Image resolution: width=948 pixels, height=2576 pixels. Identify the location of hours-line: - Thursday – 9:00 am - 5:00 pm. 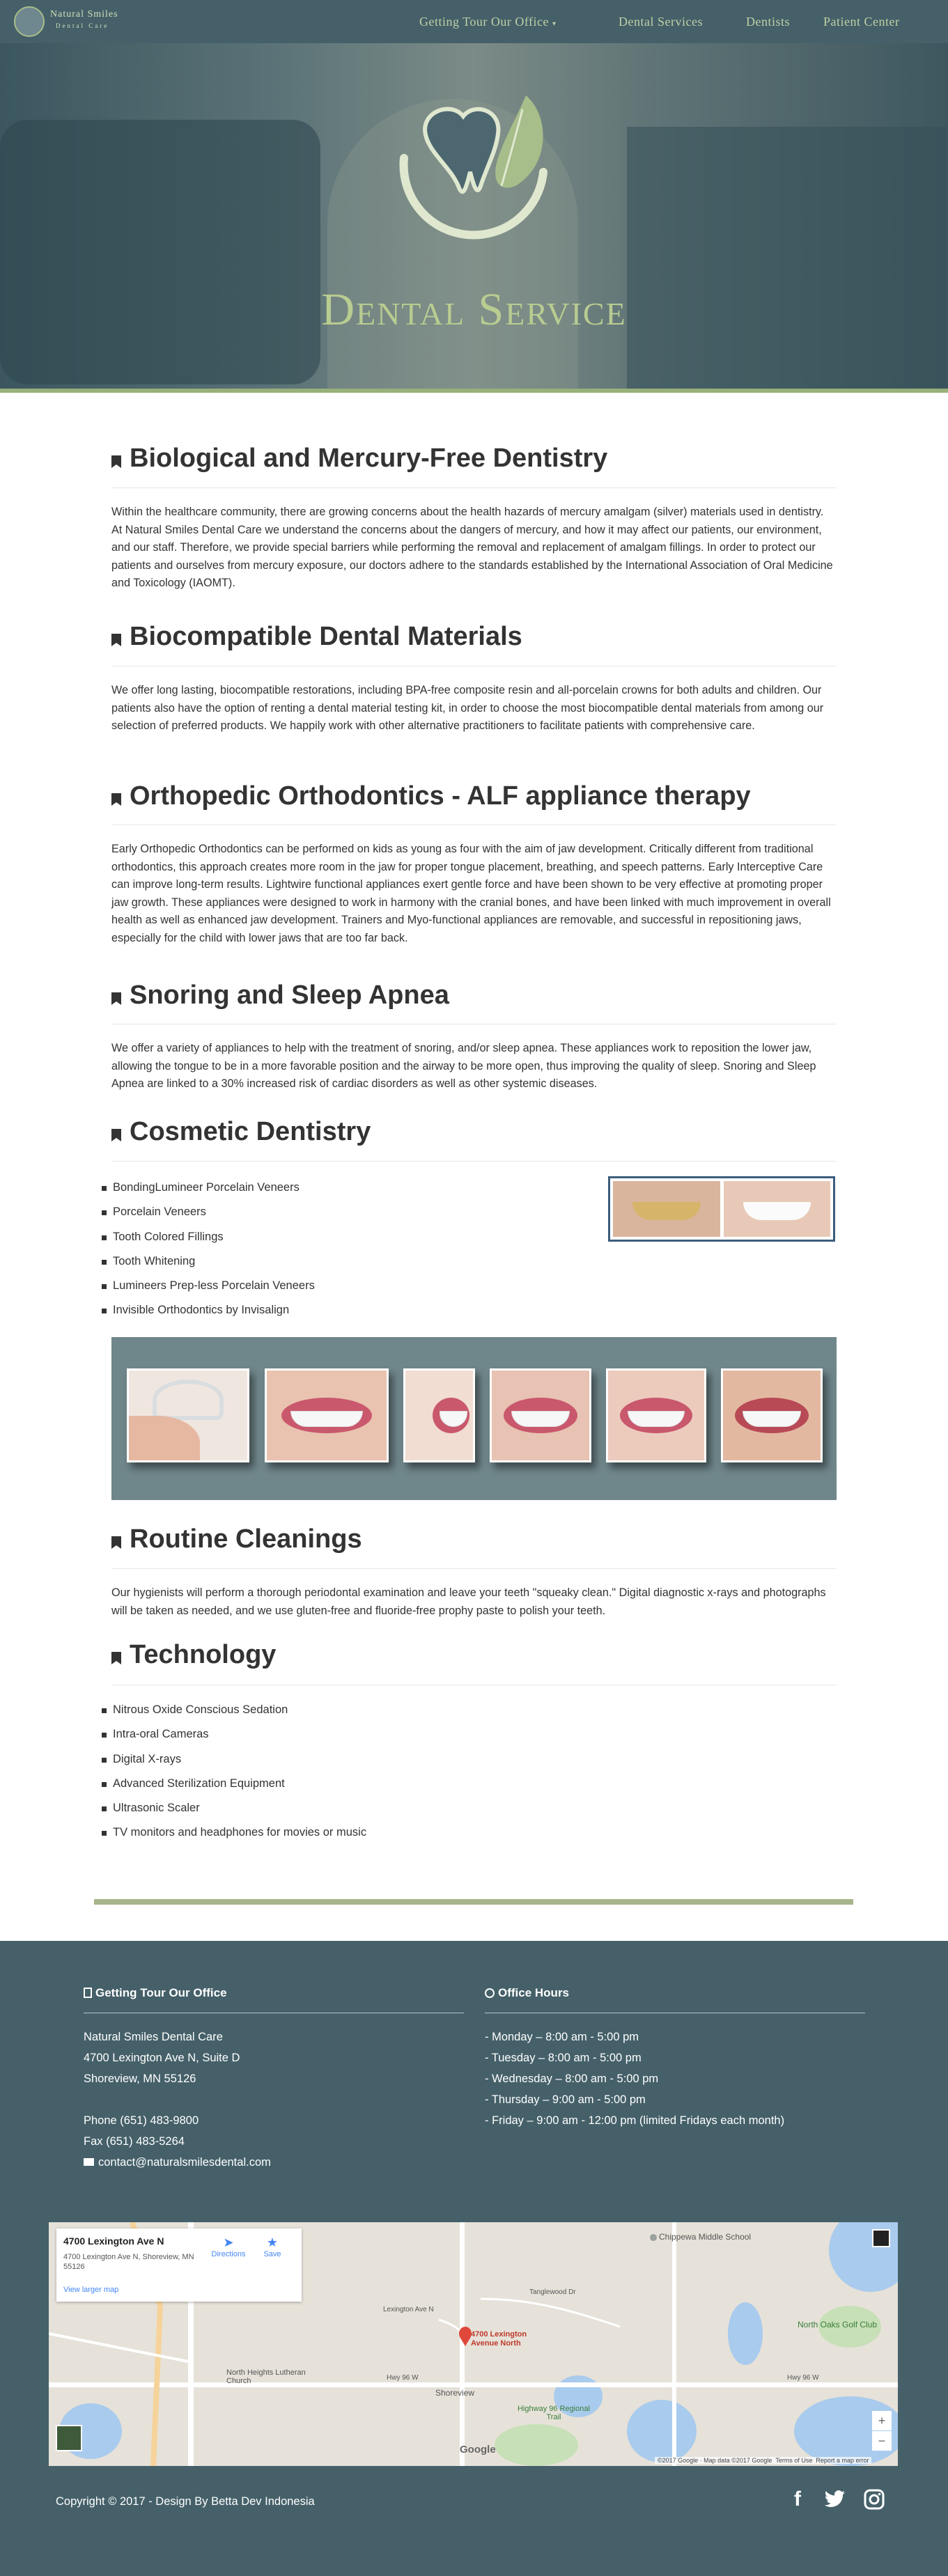
(565, 2100).